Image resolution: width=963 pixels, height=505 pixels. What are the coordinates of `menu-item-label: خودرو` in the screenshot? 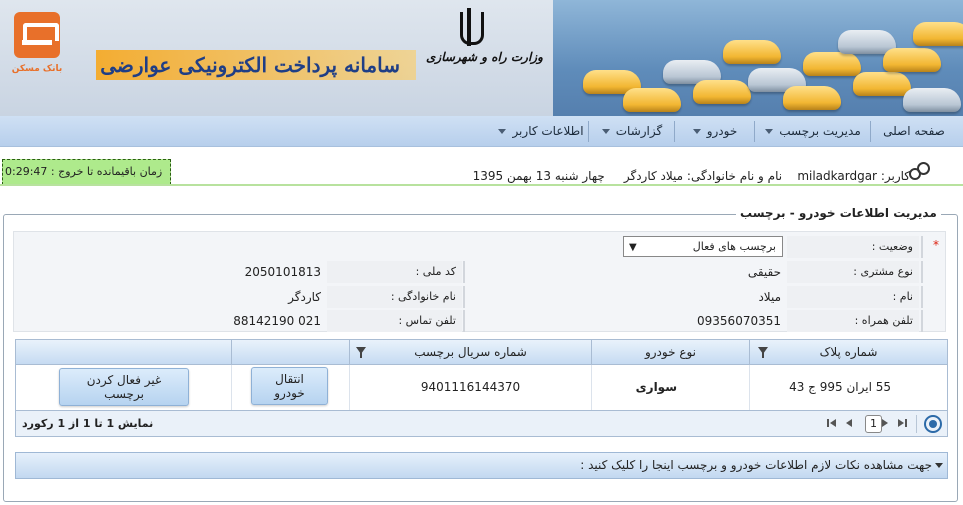 It's located at (722, 131).